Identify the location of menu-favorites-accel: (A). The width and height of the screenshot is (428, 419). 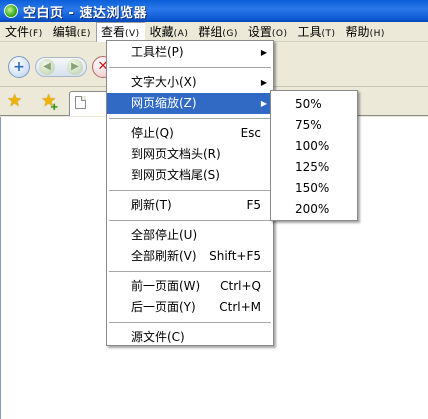
(181, 33).